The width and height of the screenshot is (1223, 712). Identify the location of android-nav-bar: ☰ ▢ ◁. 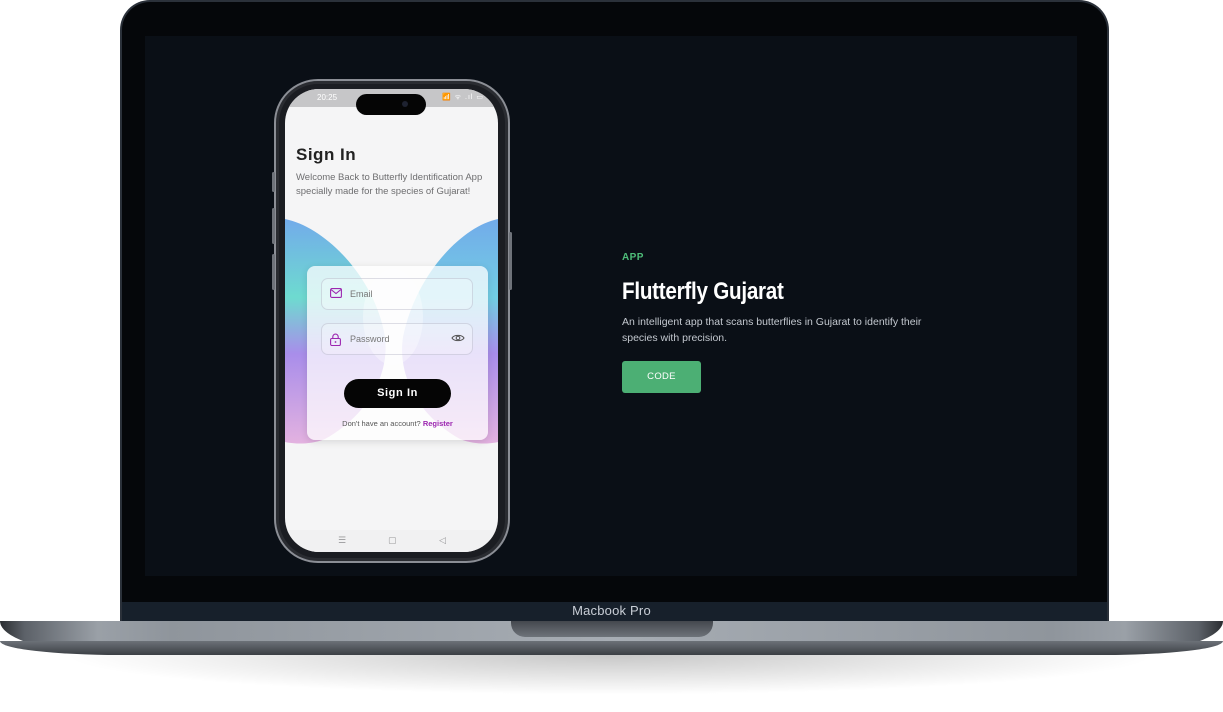
(391, 541).